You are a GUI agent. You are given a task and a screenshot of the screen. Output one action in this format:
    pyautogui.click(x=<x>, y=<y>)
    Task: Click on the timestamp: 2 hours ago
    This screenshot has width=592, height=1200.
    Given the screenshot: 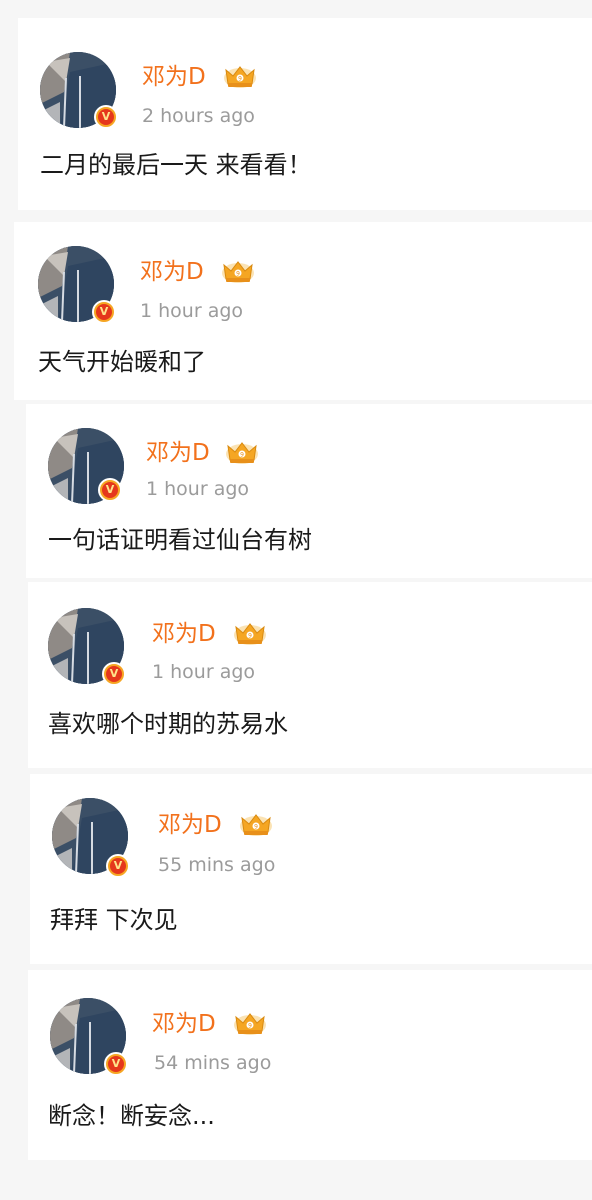 What is the action you would take?
    pyautogui.click(x=198, y=116)
    